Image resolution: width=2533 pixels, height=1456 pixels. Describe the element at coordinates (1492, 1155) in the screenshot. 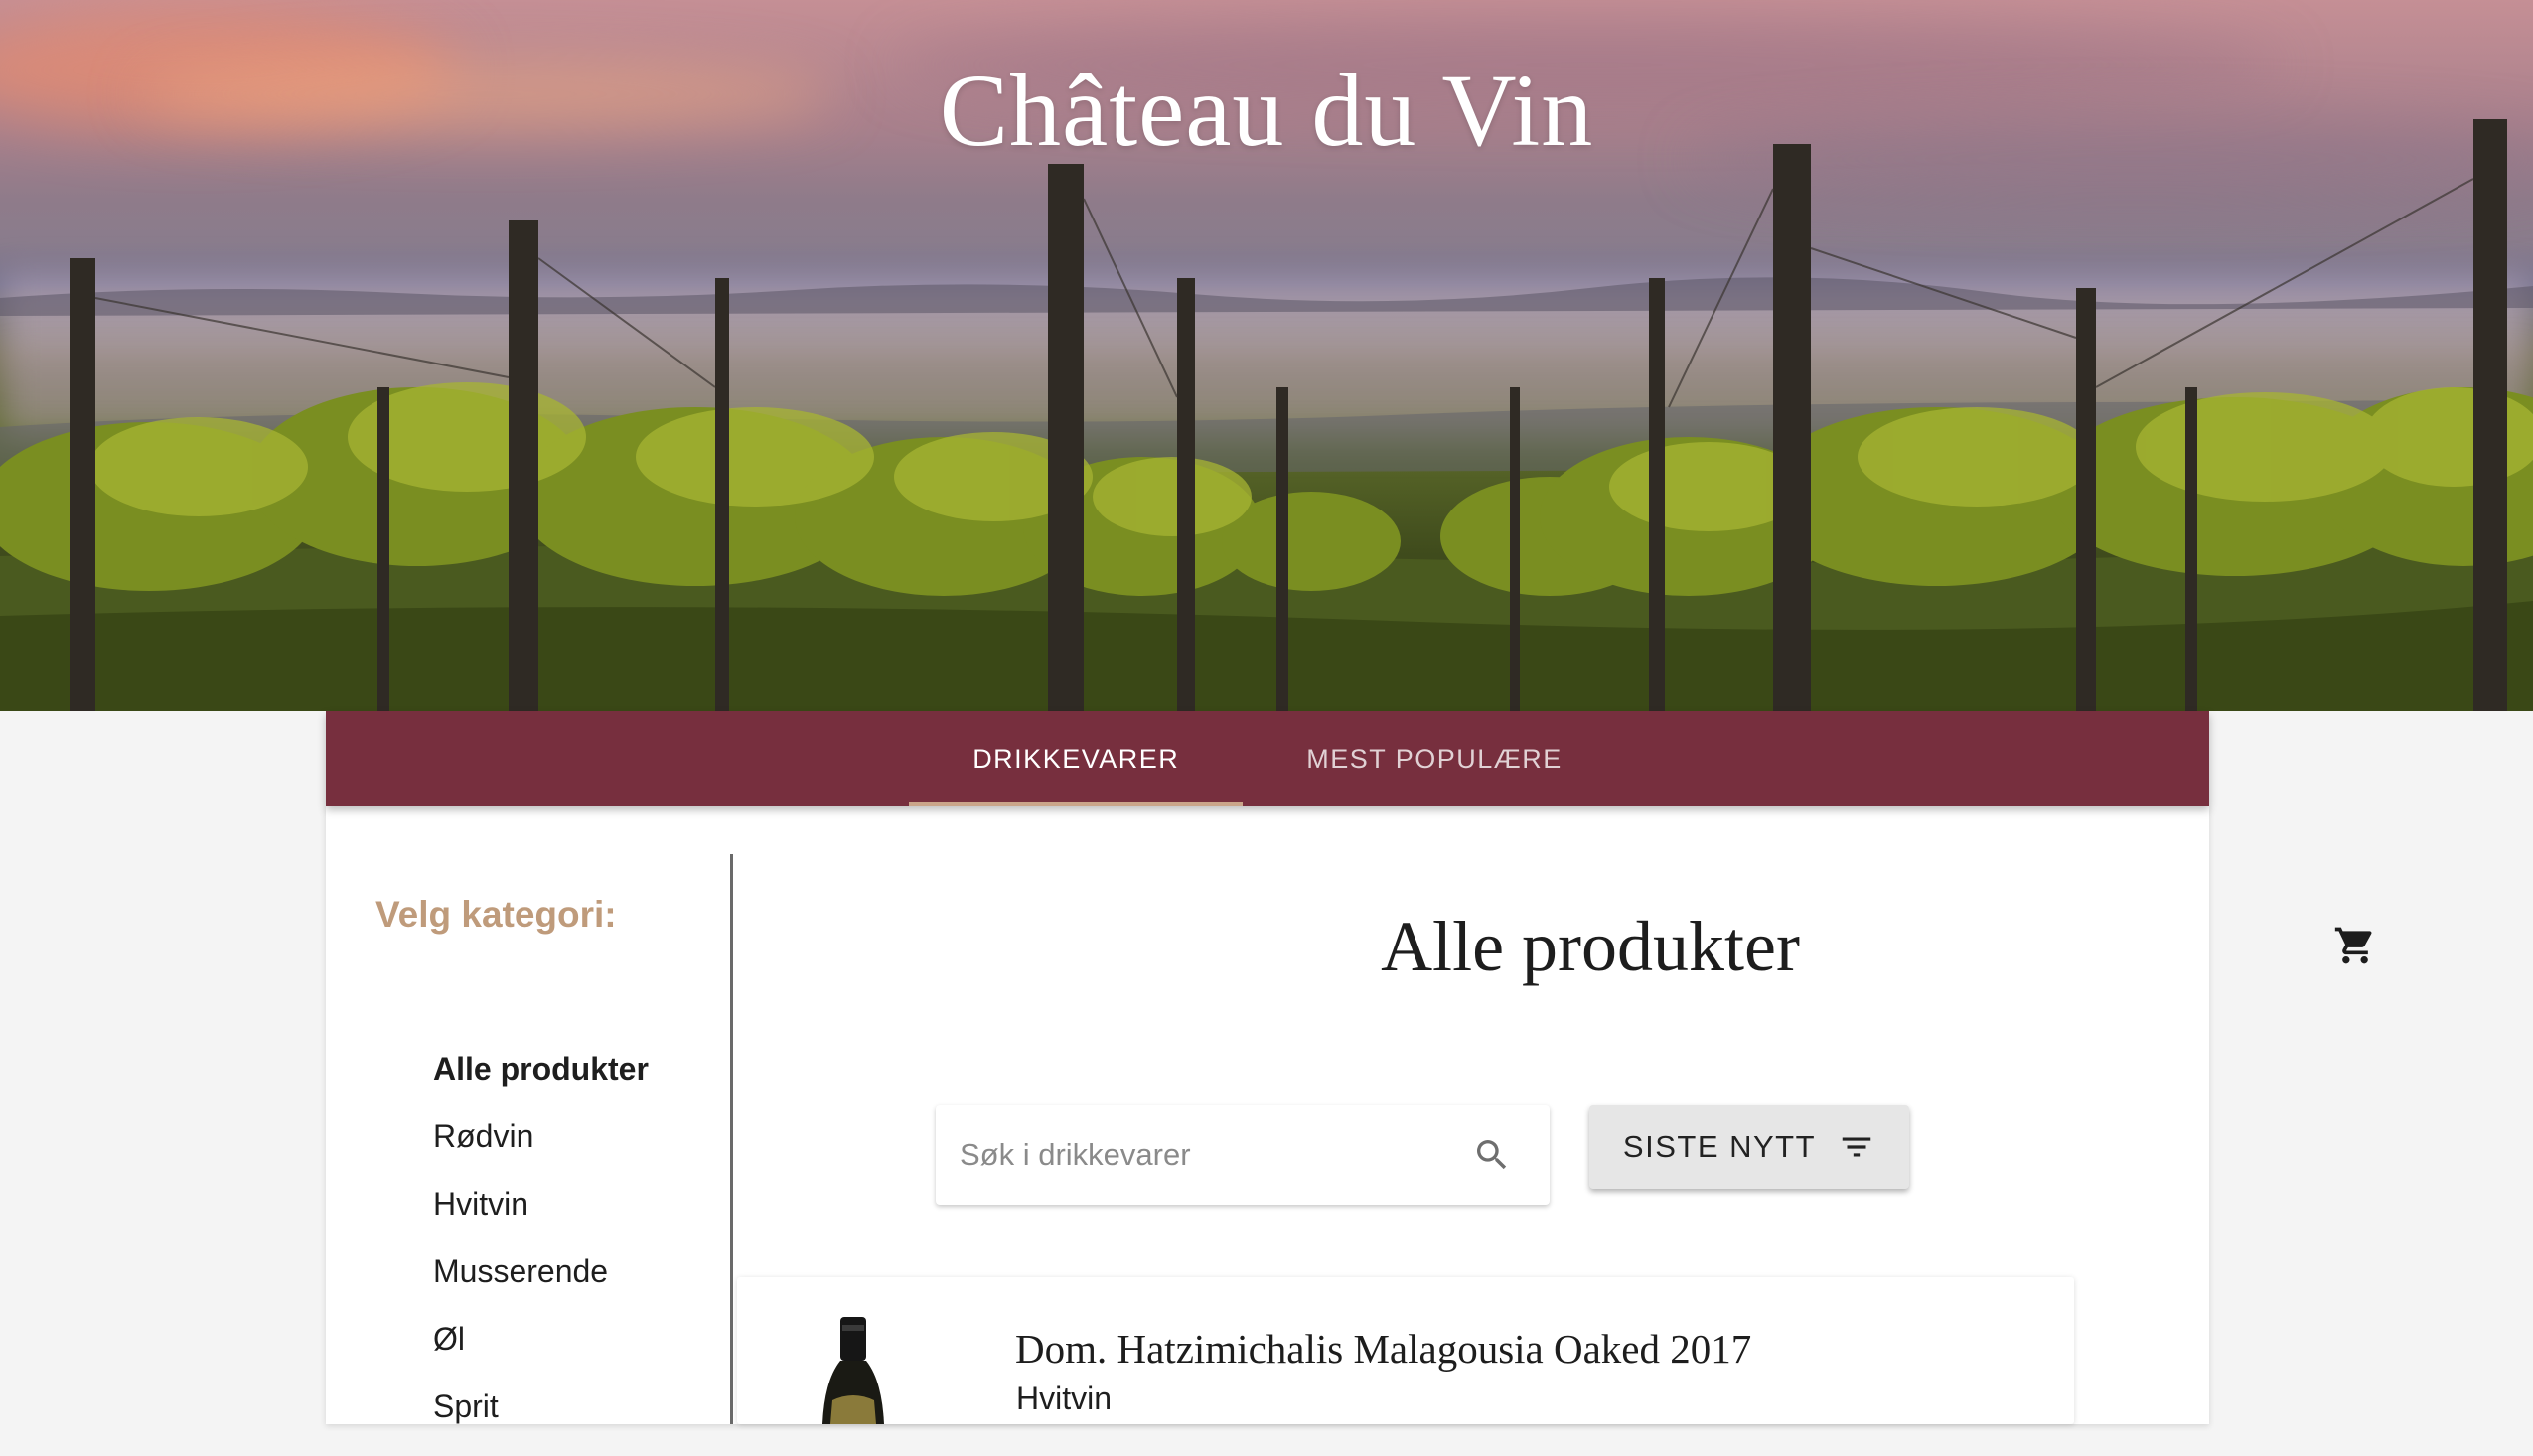

I see `search-icon` at that location.